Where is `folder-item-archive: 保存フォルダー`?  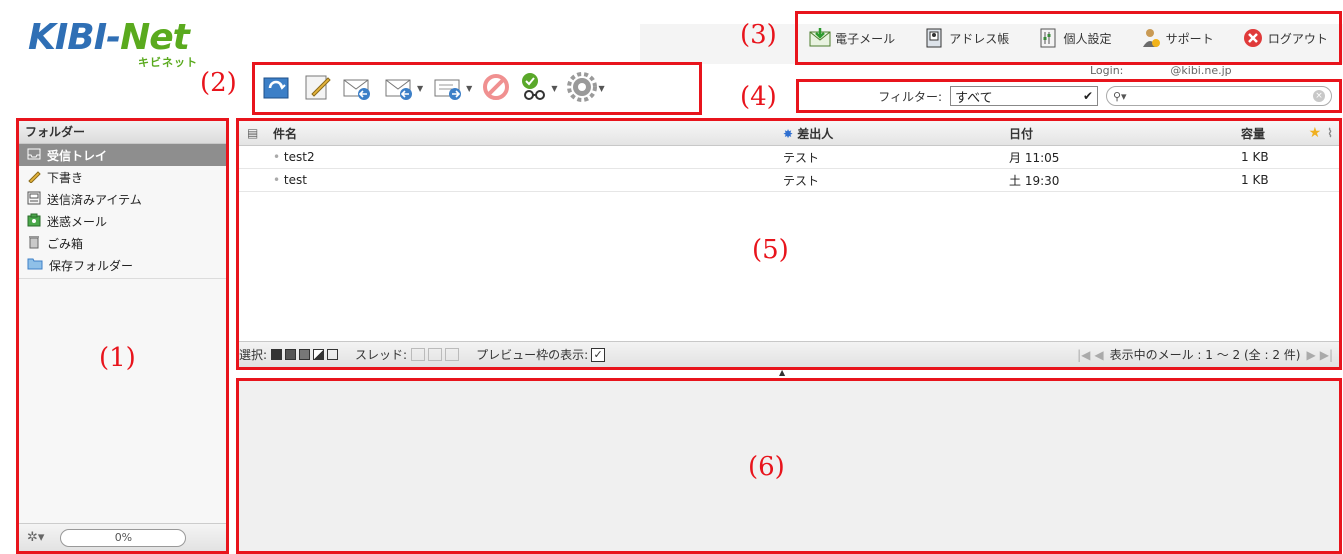
folder-item-archive: 保存フォルダー is located at coordinates (122, 265).